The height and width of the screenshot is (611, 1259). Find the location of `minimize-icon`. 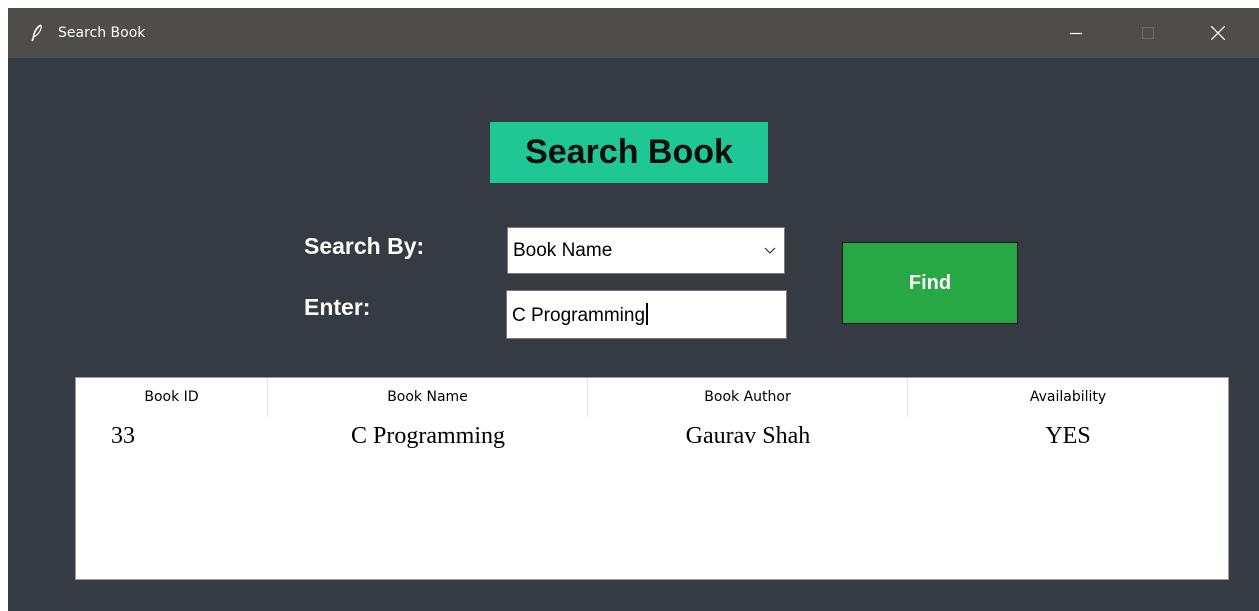

minimize-icon is located at coordinates (1076, 33).